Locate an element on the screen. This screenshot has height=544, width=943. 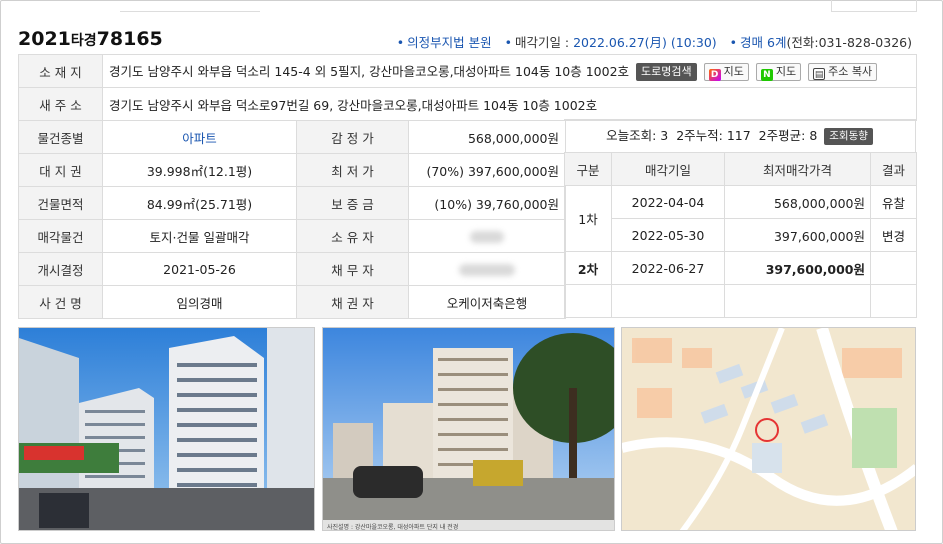
naver-map-icon: N is located at coordinates (766, 75).